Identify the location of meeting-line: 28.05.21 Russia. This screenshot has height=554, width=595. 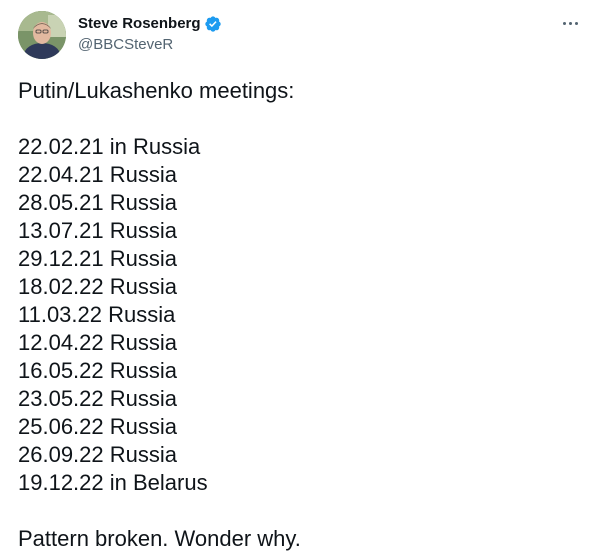
(97, 202).